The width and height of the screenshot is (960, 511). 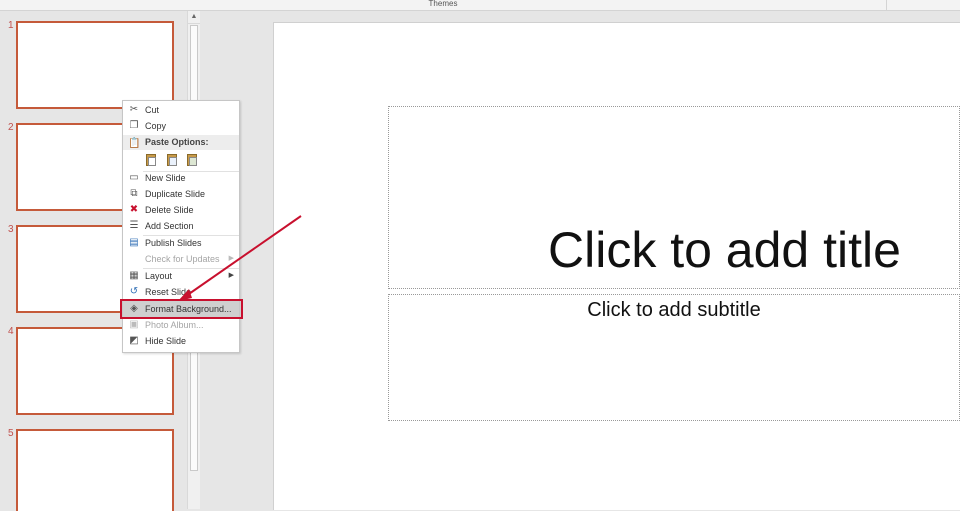 What do you see at coordinates (134, 109) in the screenshot?
I see `scissors-icon: ✂` at bounding box center [134, 109].